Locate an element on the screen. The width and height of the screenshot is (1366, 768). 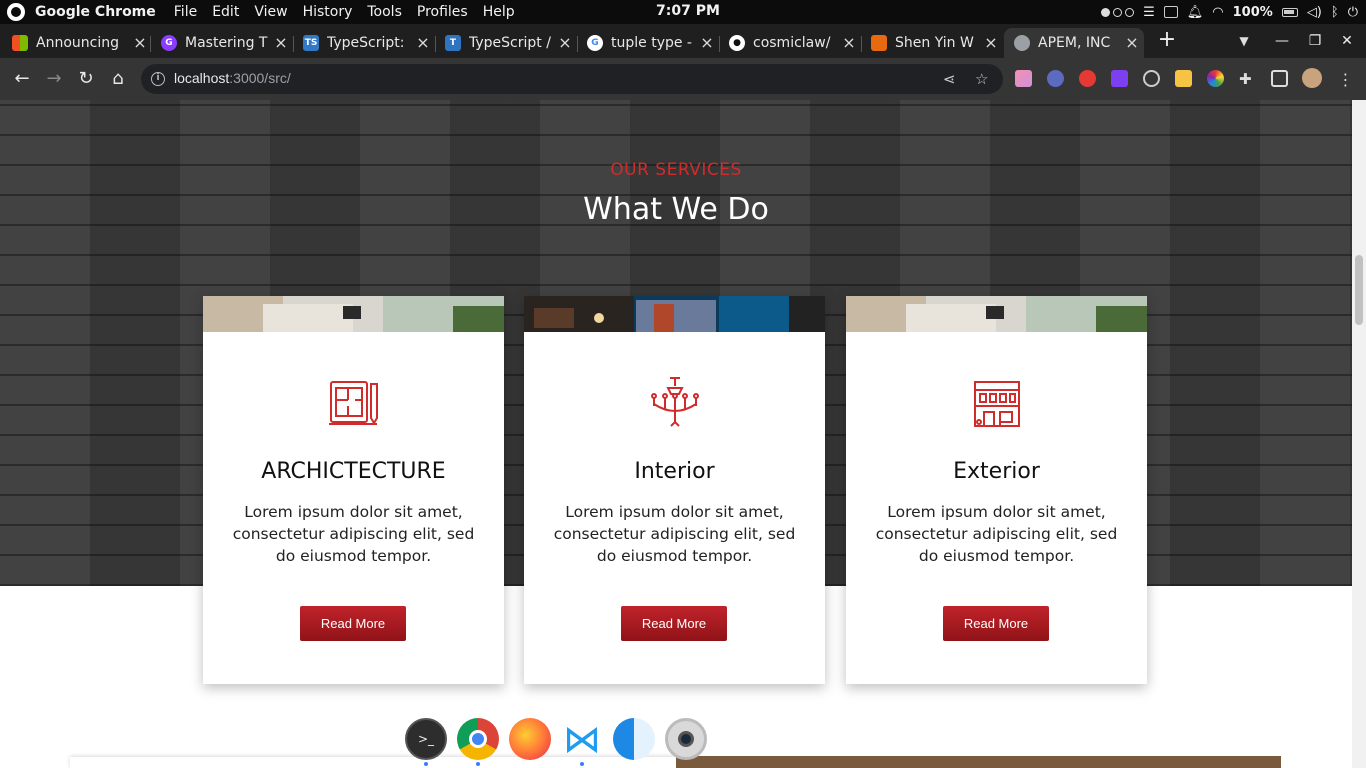
menu-profiles: Profiles is located at coordinates (442, 12).